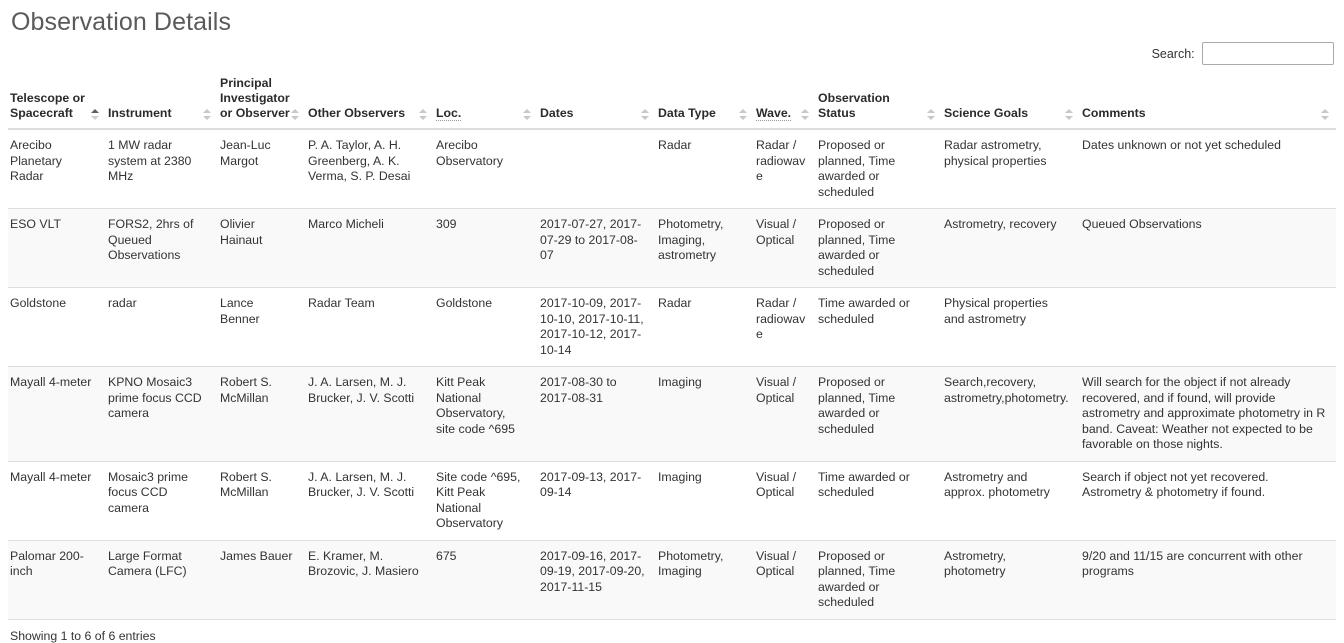  What do you see at coordinates (140, 113) in the screenshot?
I see `column-header-label: Instrument` at bounding box center [140, 113].